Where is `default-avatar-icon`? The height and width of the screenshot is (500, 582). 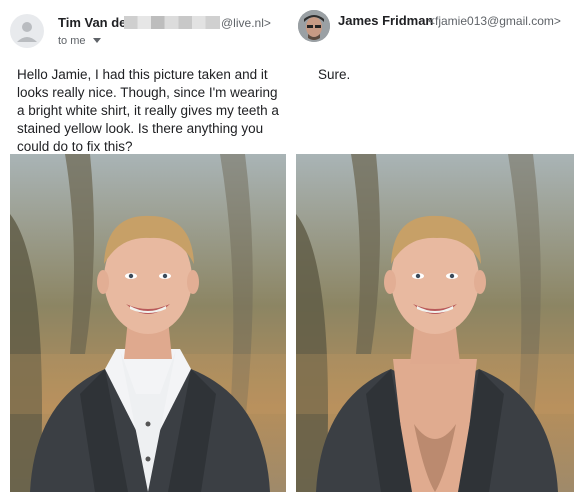 default-avatar-icon is located at coordinates (27, 31).